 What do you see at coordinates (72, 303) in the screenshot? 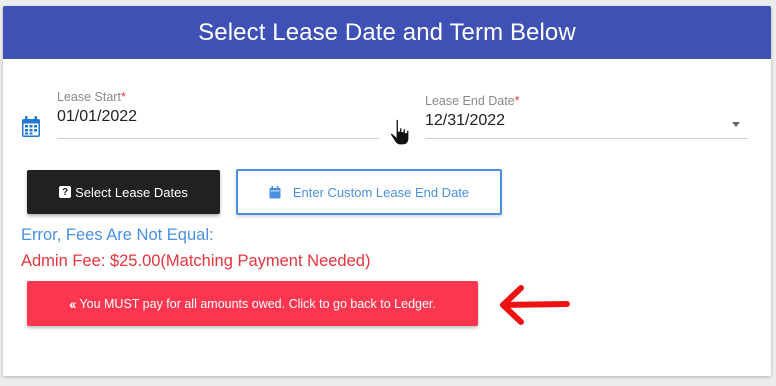
I see `double-chevron-left-icon: ‹‹` at bounding box center [72, 303].